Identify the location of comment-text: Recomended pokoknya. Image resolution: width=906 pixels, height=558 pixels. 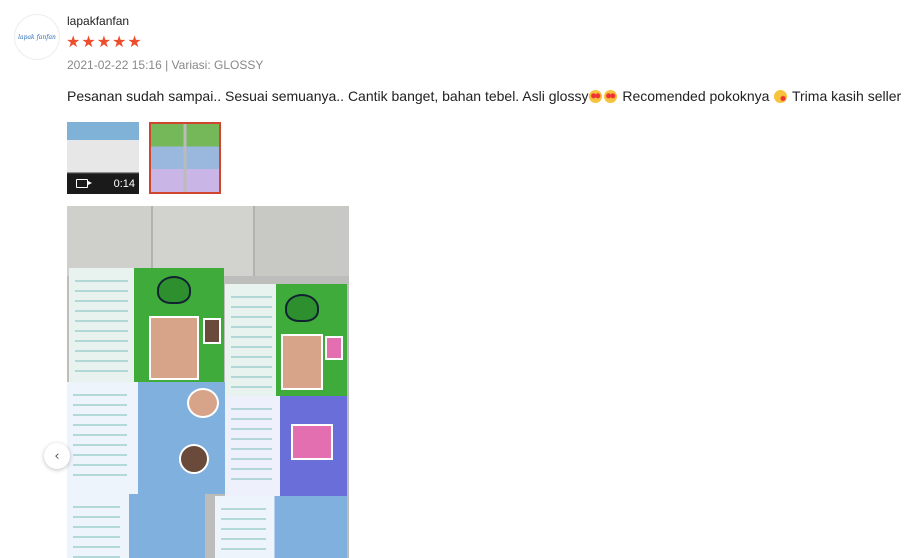
(694, 96).